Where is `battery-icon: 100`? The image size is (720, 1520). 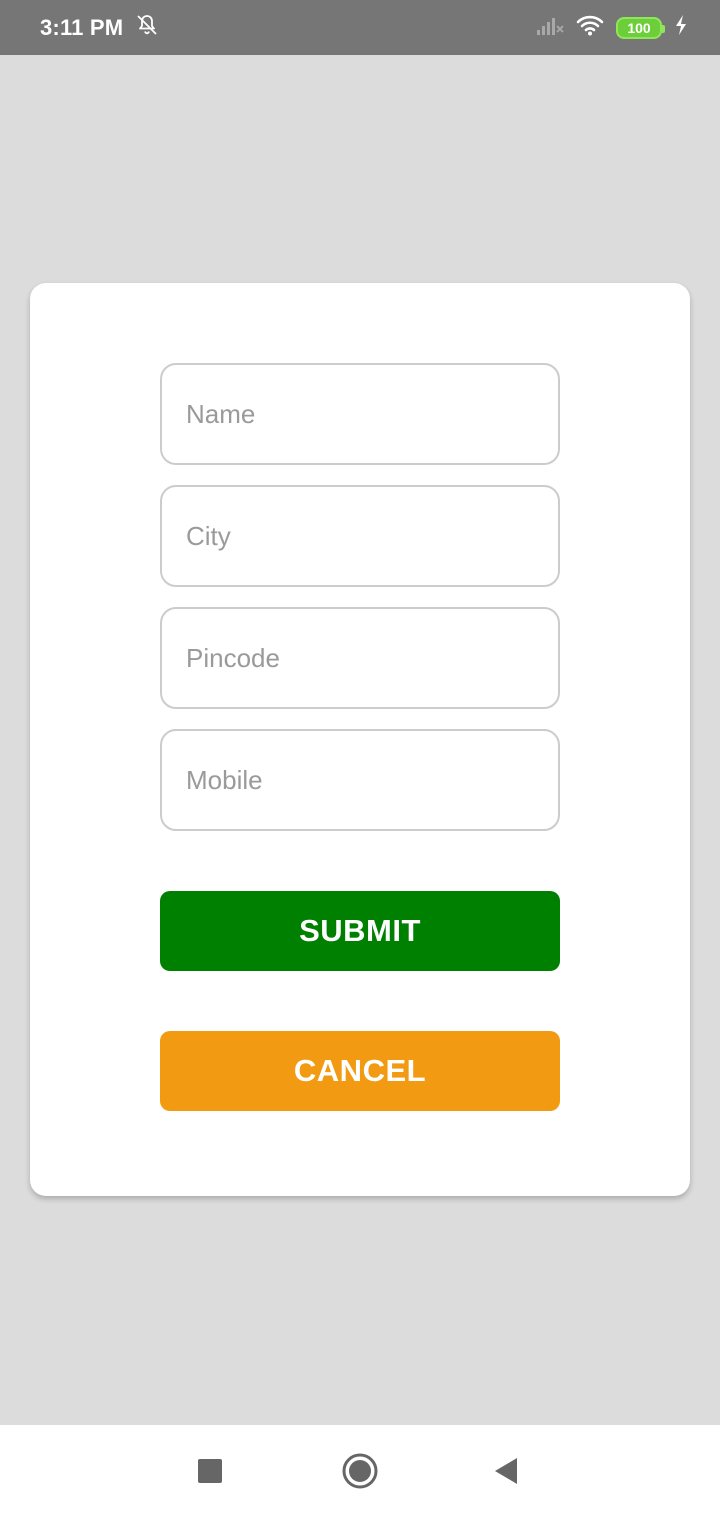
battery-icon: 100 is located at coordinates (640, 27).